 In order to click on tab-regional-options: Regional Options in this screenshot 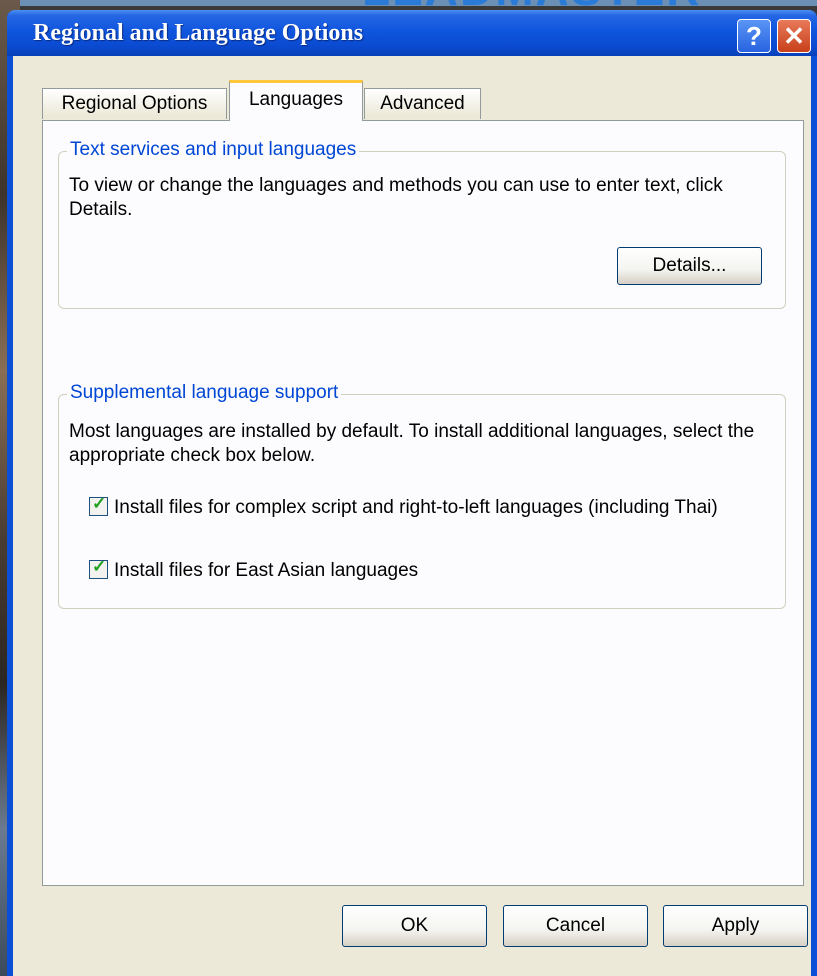, I will do `click(134, 103)`.